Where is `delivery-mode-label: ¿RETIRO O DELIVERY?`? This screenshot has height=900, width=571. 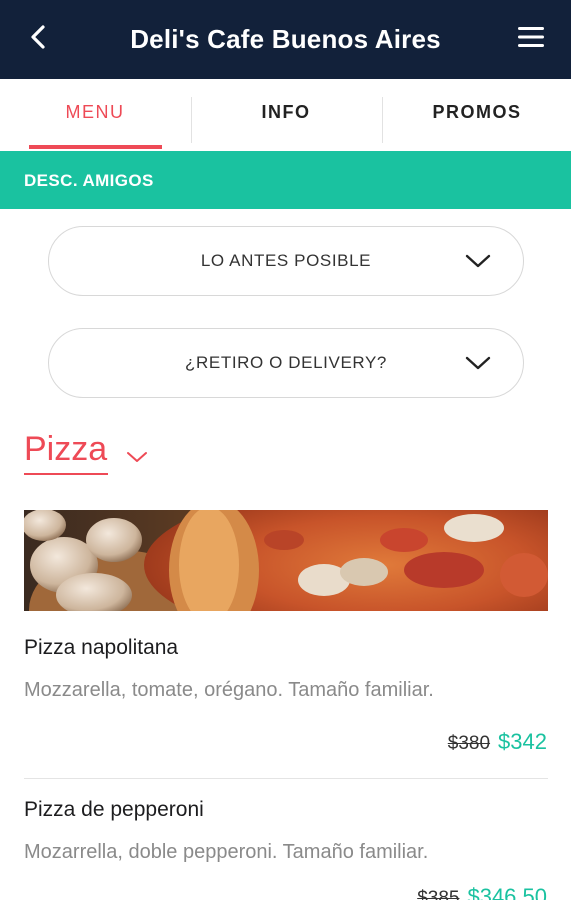
delivery-mode-label: ¿RETIRO O DELIVERY? is located at coordinates (286, 362).